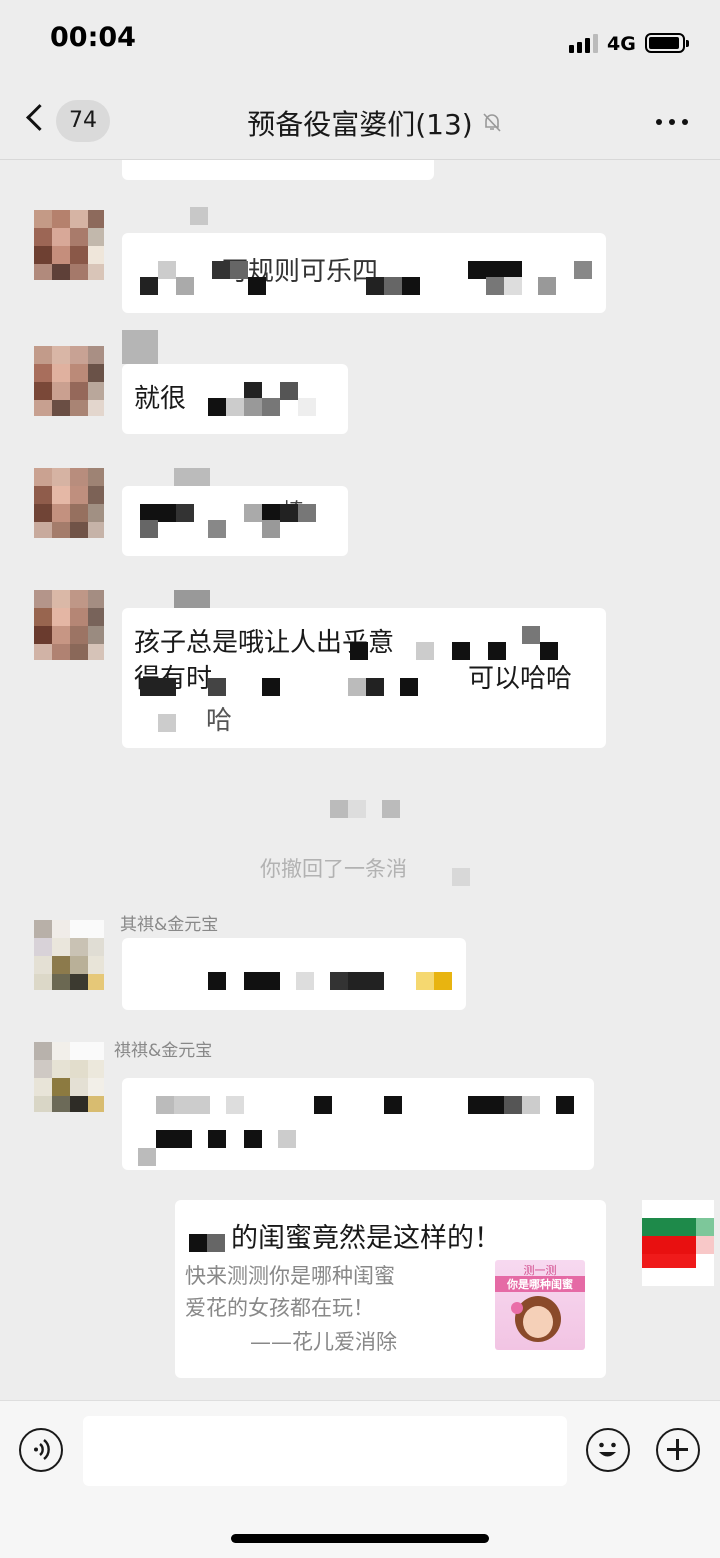 The image size is (720, 1558). What do you see at coordinates (621, 44) in the screenshot?
I see `network-type: 4G` at bounding box center [621, 44].